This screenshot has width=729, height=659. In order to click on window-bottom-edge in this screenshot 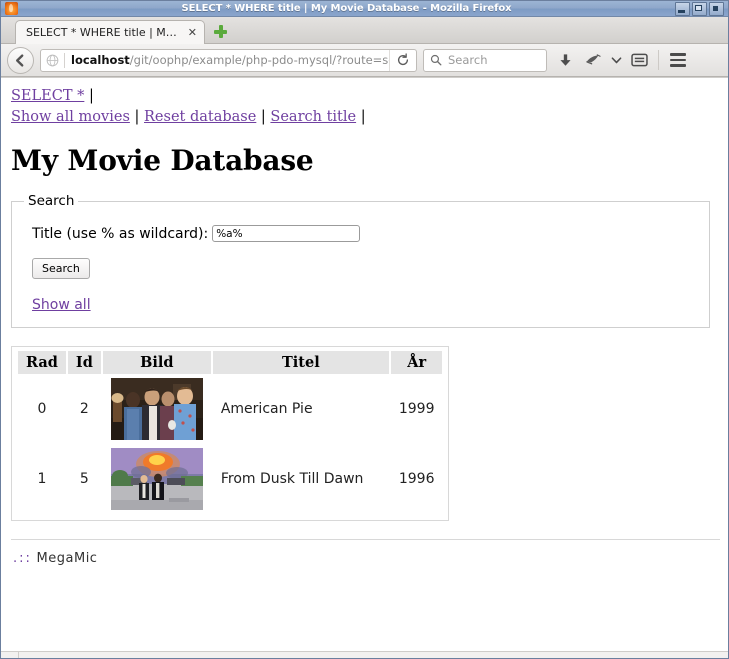, I will do `click(364, 654)`.